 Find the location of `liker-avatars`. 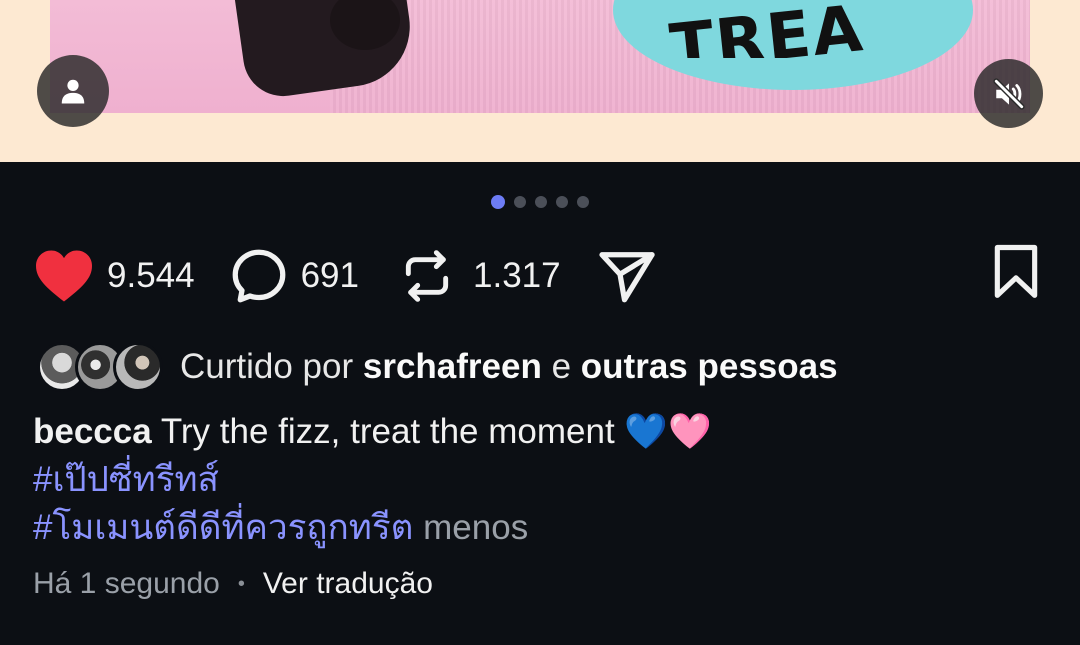

liker-avatars is located at coordinates (100, 367).